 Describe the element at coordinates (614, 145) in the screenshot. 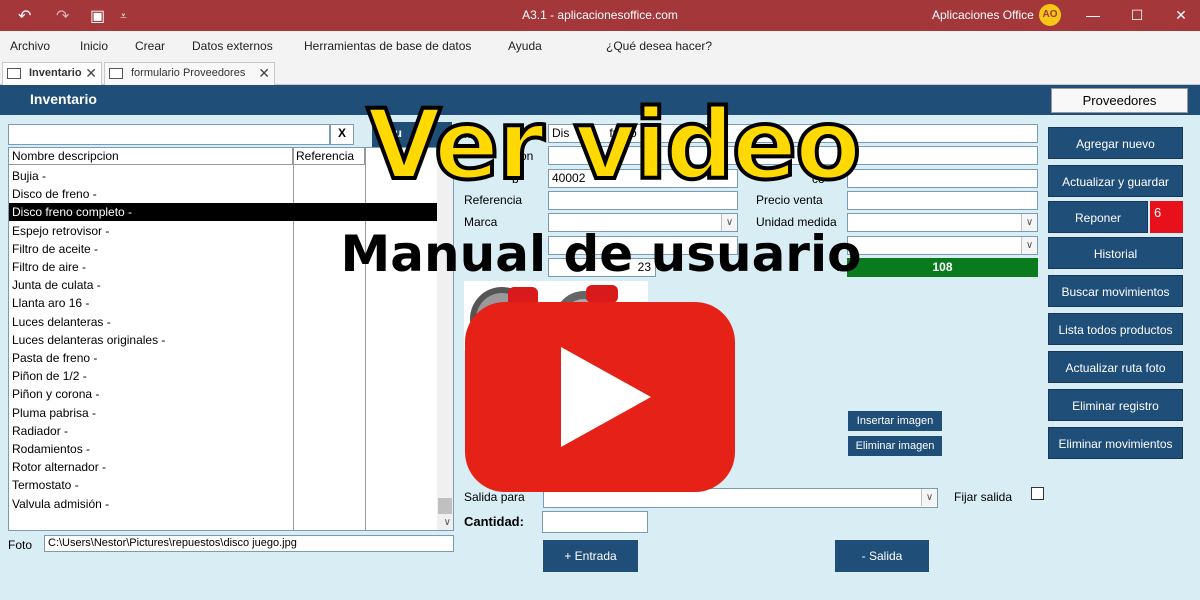

I see `video-overlay-title: Ver video` at that location.